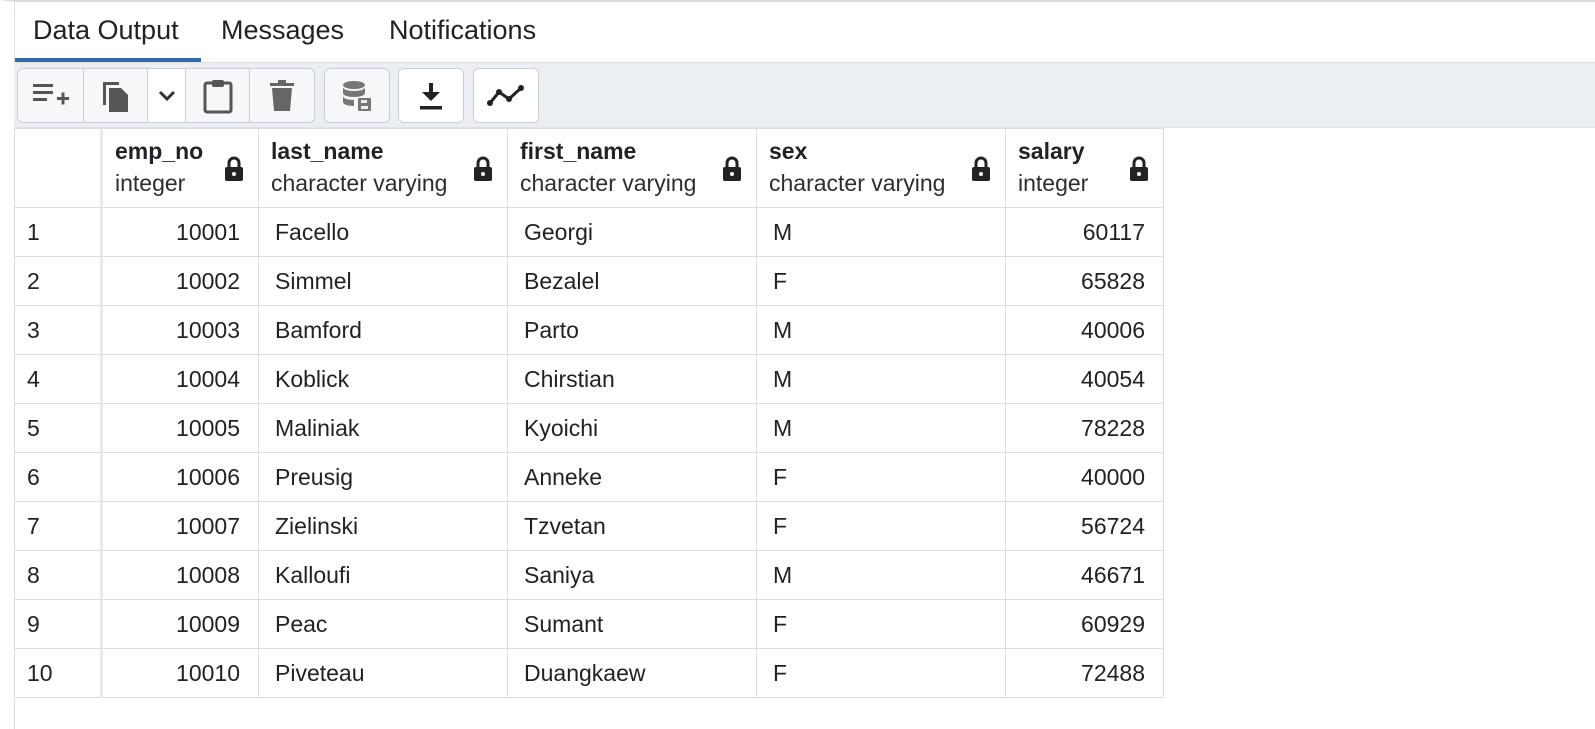  Describe the element at coordinates (58, 624) in the screenshot. I see `row-number-cell: 9` at that location.